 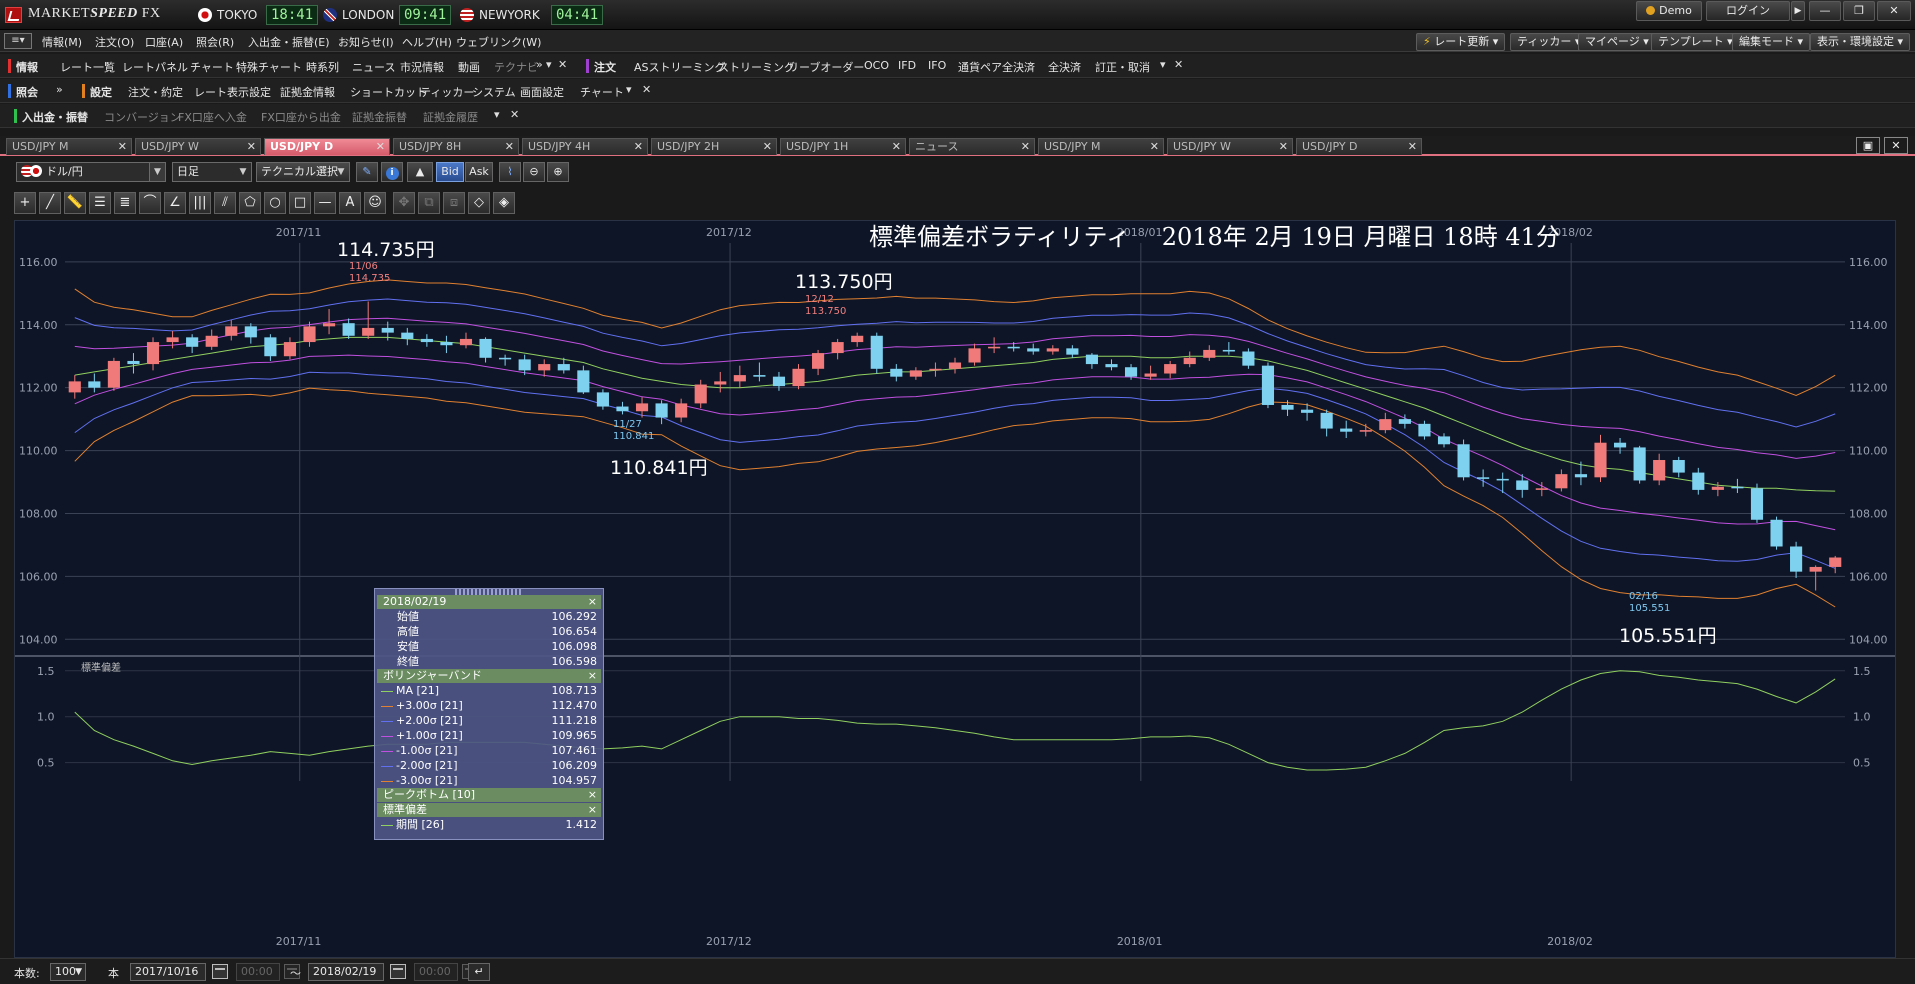 What do you see at coordinates (212, 117) in the screenshot?
I see `tool-fx-deposit: FX口座へ入金` at bounding box center [212, 117].